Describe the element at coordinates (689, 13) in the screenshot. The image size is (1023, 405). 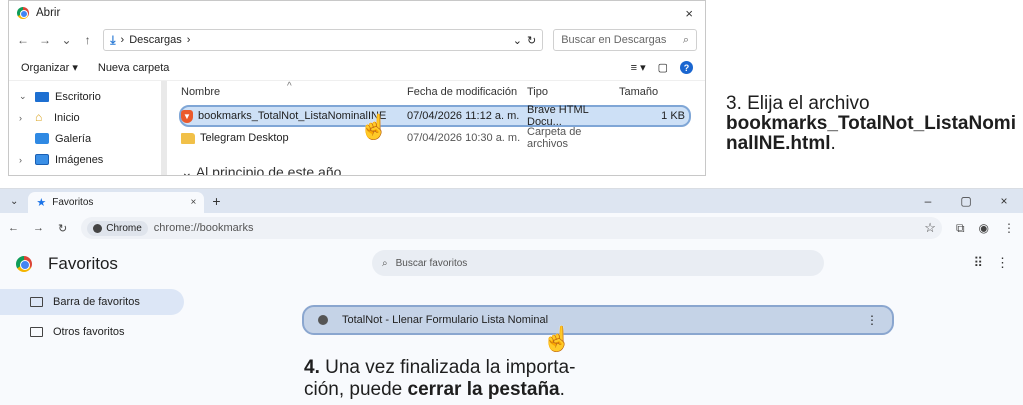
I see `dialog-close-button: ×` at that location.